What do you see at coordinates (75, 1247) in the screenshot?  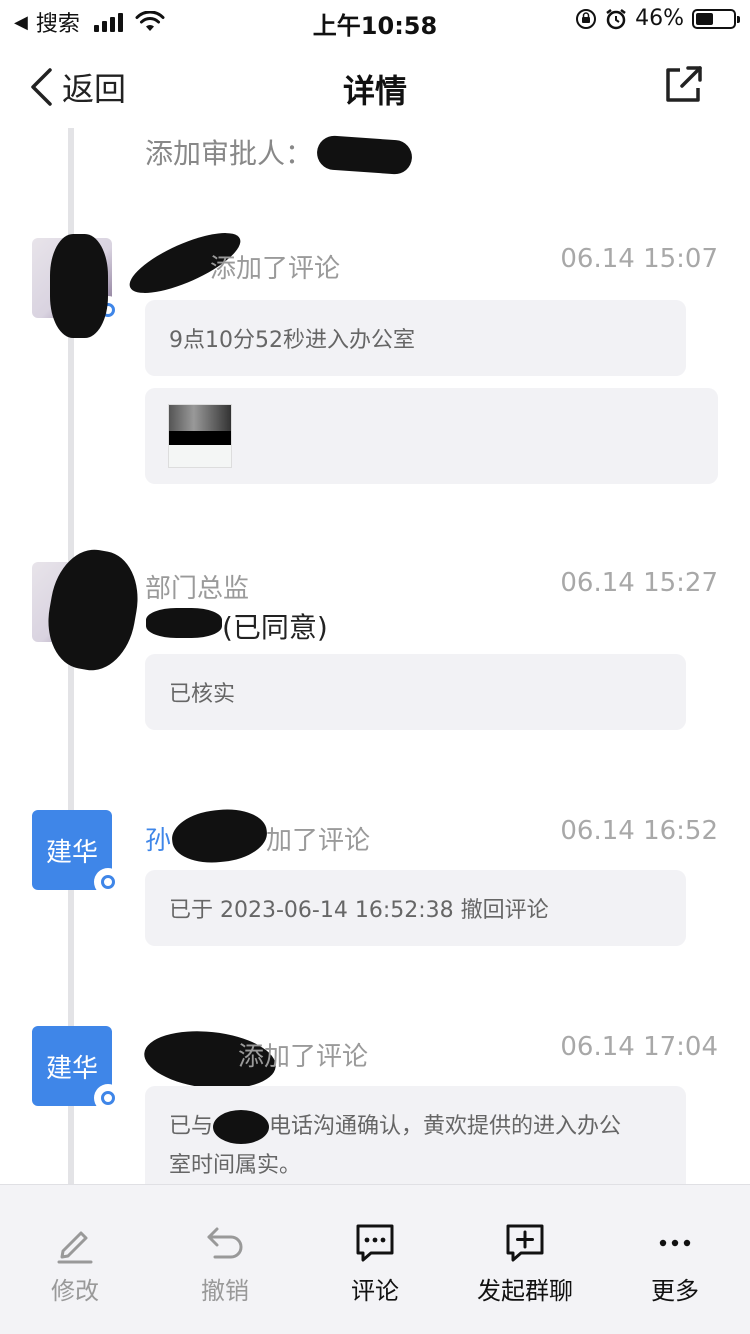 I see `pencil-icon` at bounding box center [75, 1247].